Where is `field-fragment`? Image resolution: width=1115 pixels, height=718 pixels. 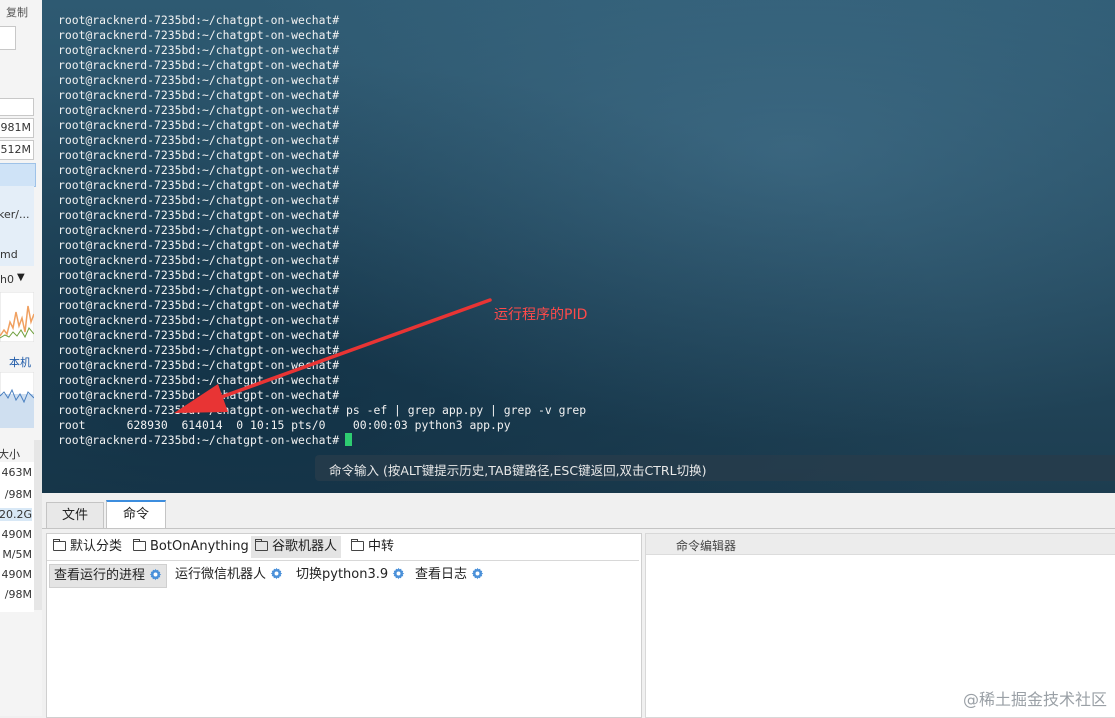
field-fragment is located at coordinates (17, 107).